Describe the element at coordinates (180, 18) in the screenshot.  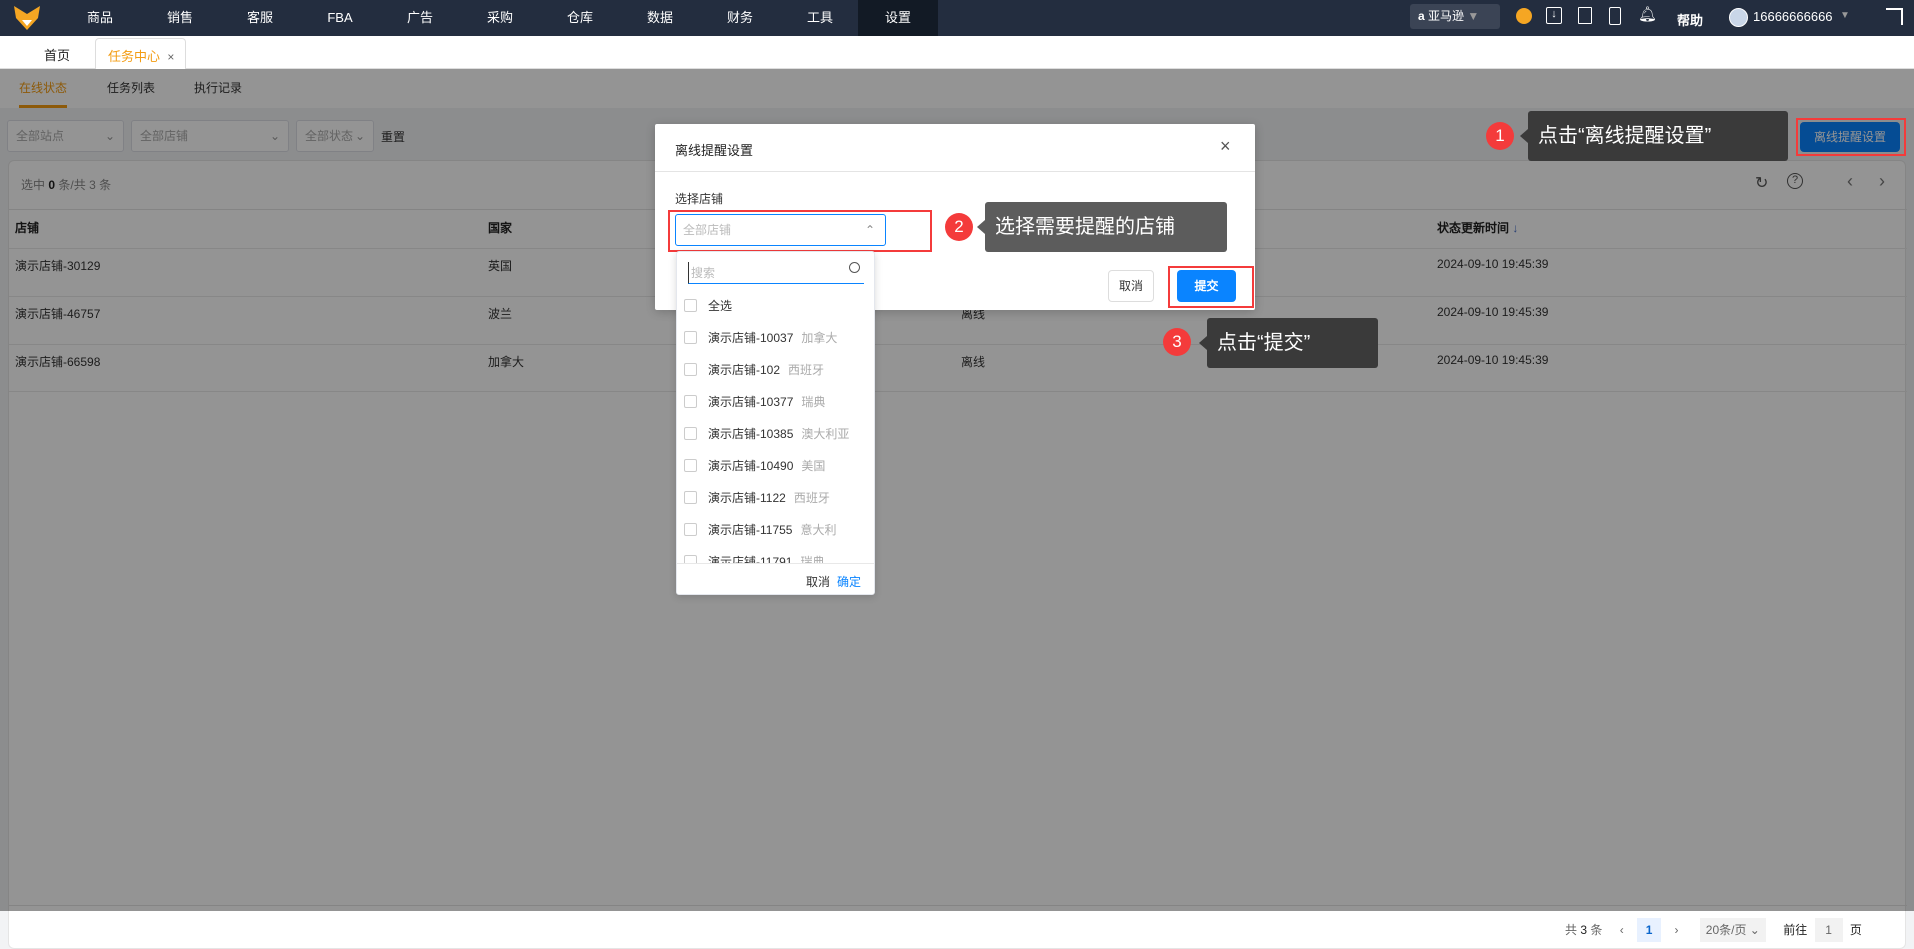
I see `nav-item-sales: 销售` at that location.